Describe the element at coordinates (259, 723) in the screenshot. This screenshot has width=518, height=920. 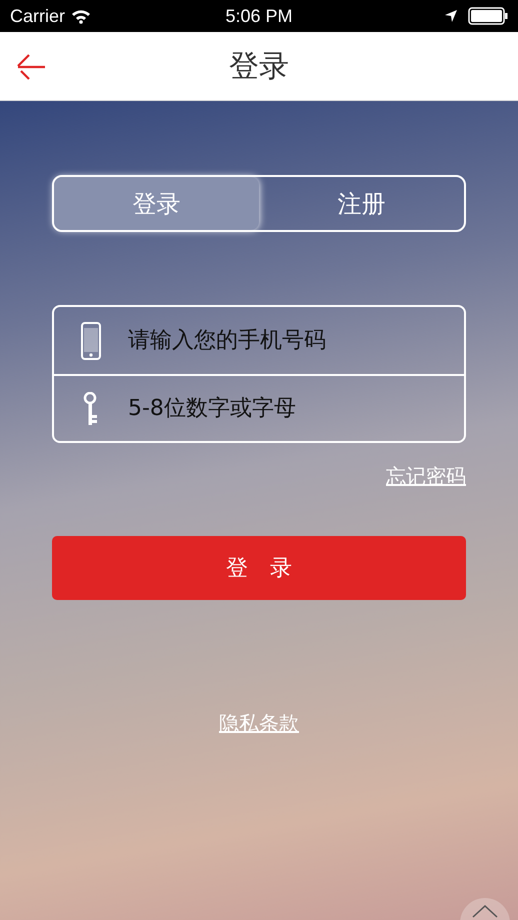
I see `privacy-link: 隐私条款` at that location.